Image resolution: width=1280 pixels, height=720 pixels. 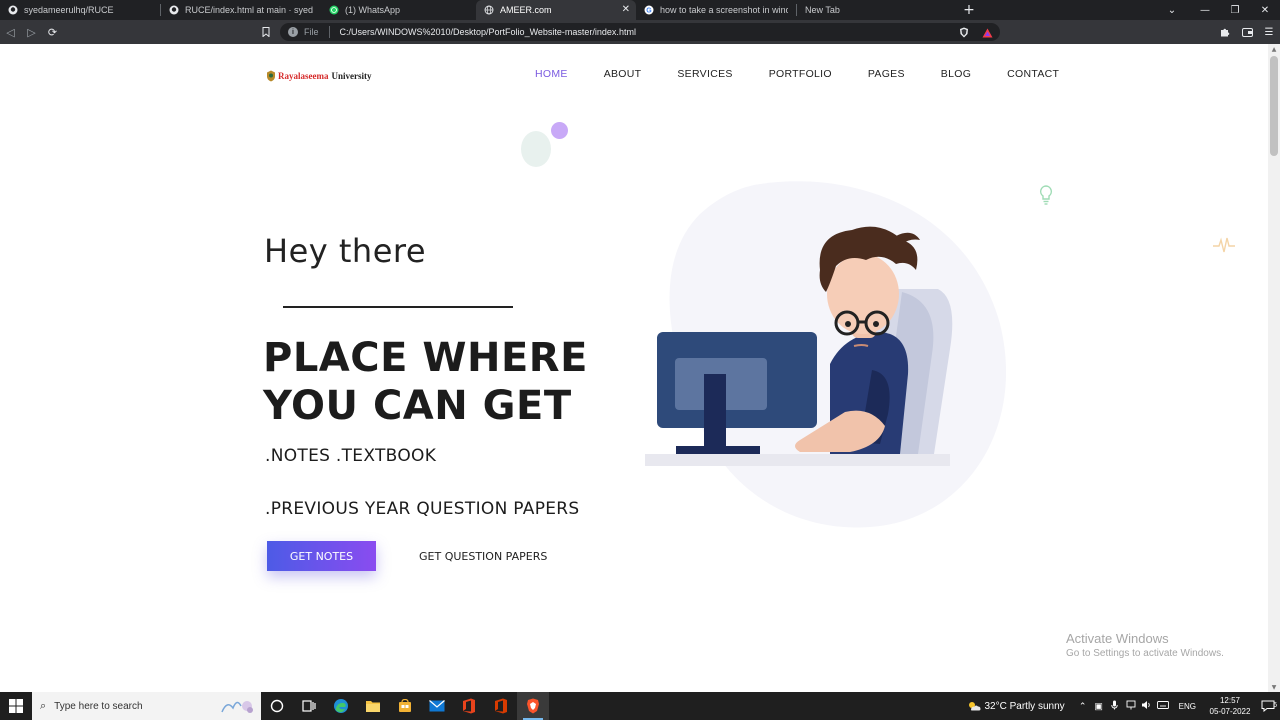 What do you see at coordinates (1172, 10) in the screenshot?
I see `tab-search-chevron-icon: ⌄` at bounding box center [1172, 10].